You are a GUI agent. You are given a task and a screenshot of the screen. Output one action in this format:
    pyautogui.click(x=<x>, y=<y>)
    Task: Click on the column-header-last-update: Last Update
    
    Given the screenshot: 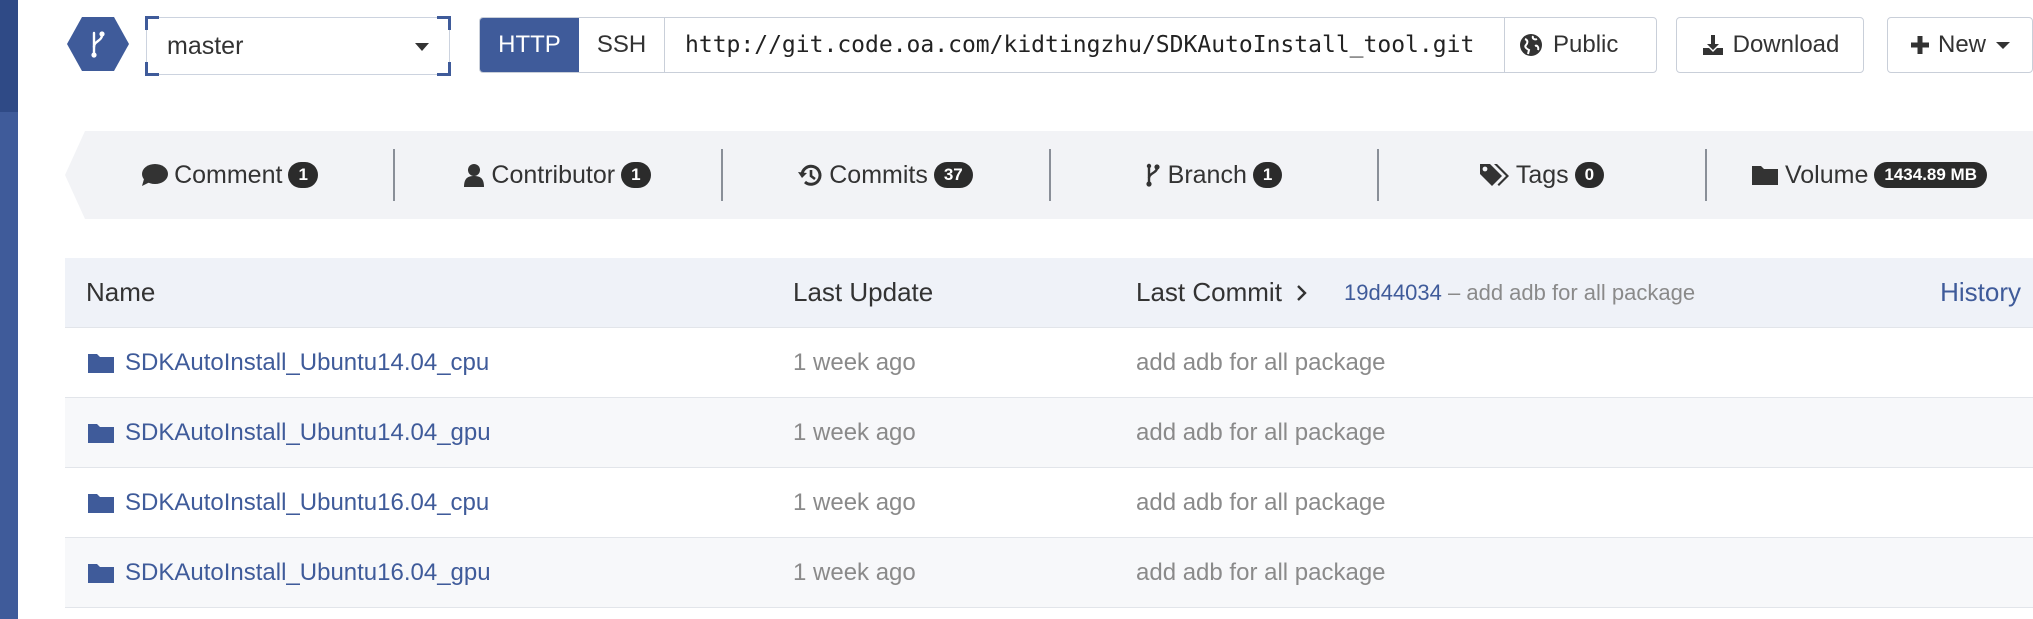 What is the action you would take?
    pyautogui.click(x=863, y=292)
    